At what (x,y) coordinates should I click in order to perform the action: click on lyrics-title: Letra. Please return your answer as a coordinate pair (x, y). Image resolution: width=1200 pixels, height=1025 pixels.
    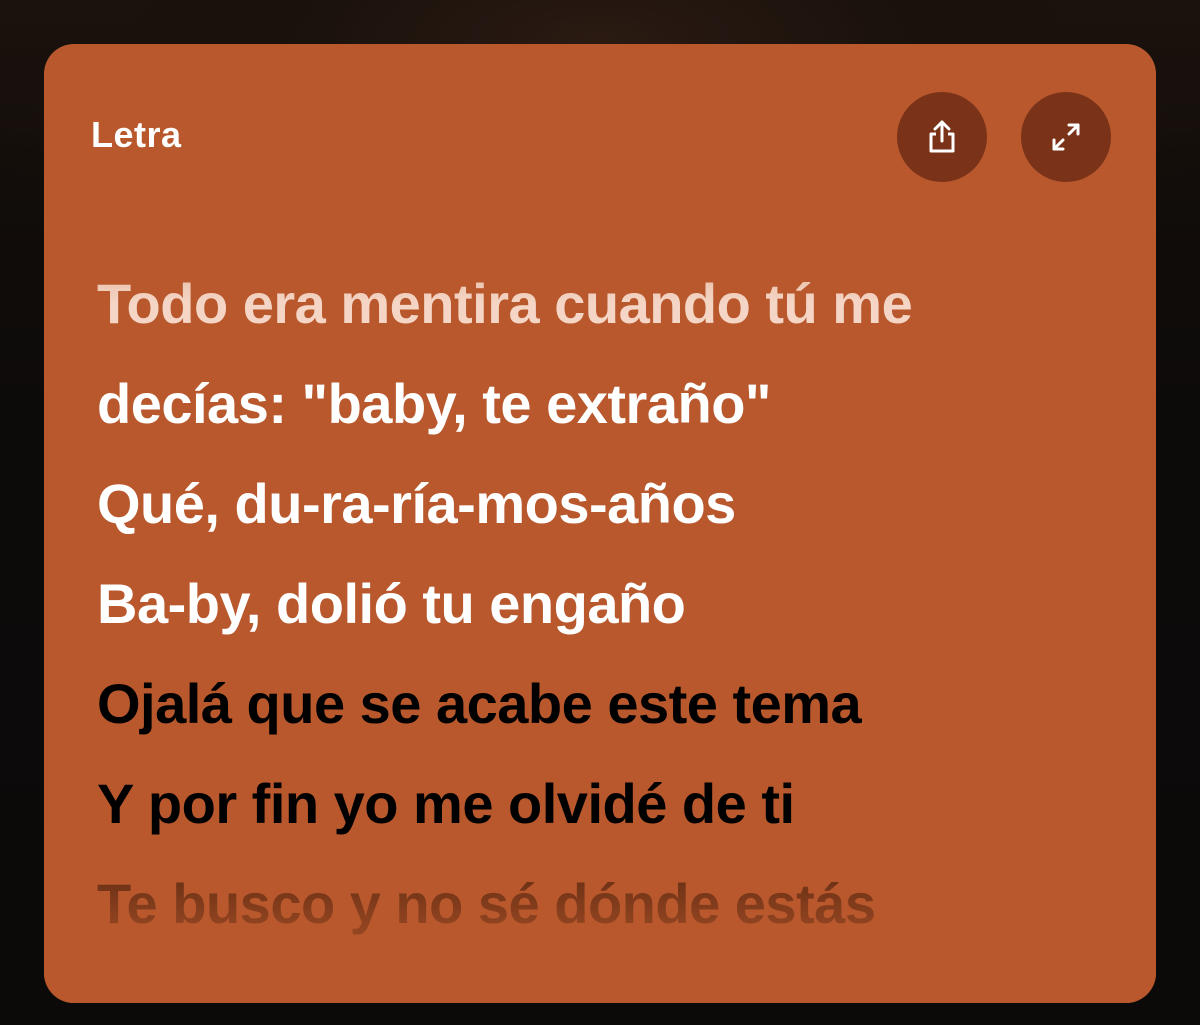
    Looking at the image, I should click on (136, 134).